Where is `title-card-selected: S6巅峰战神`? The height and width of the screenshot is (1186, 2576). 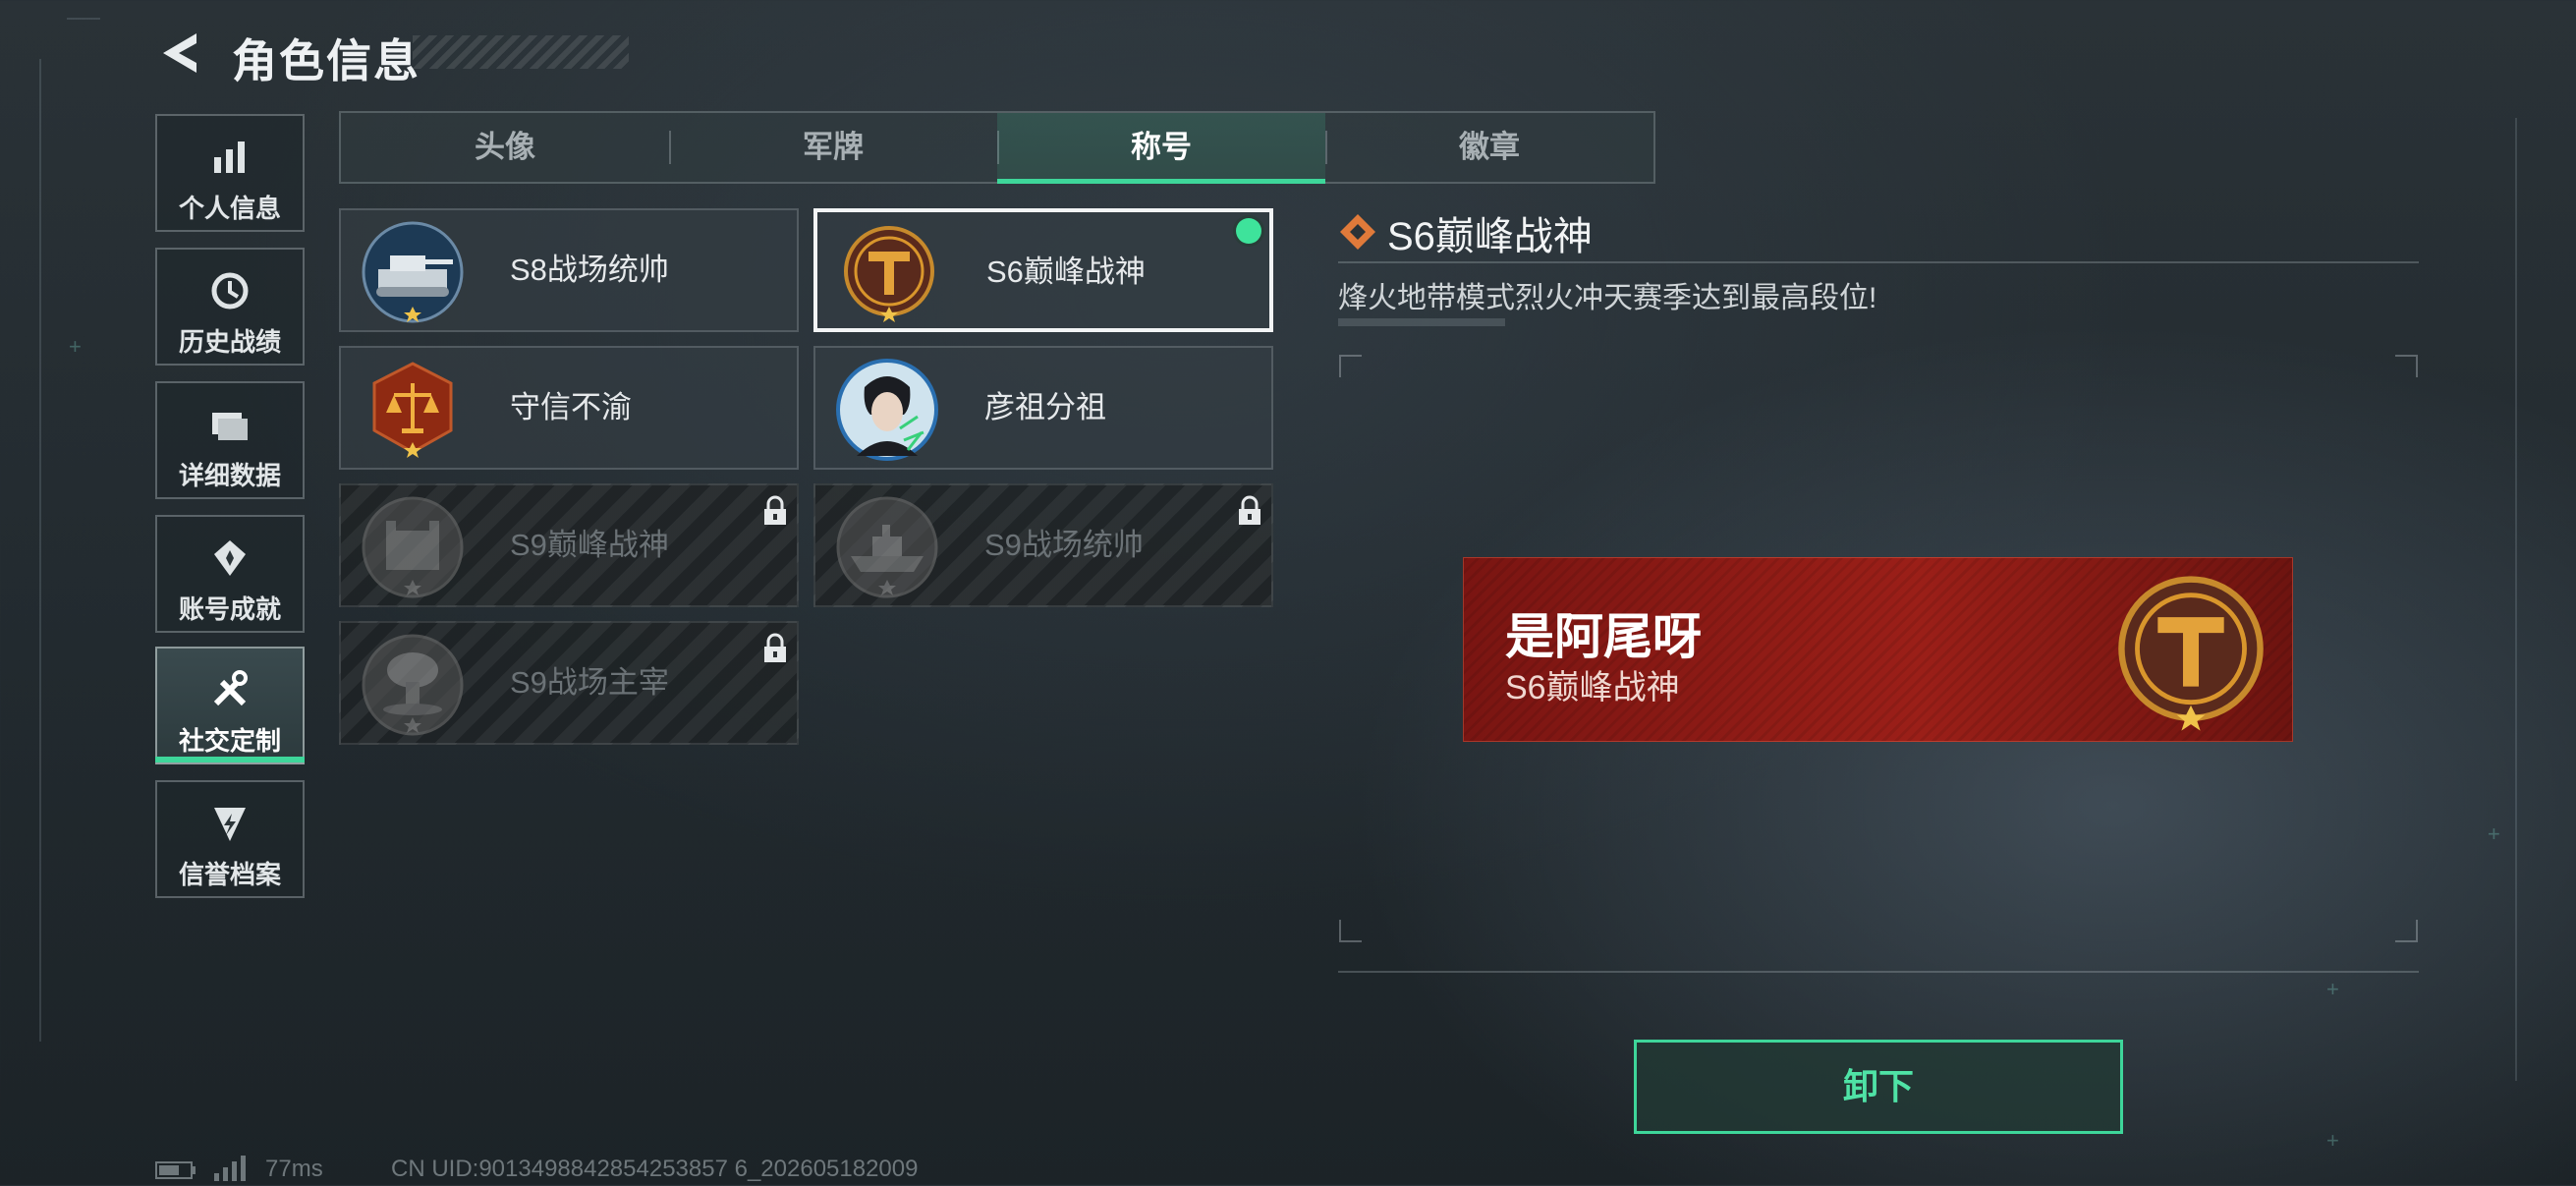
title-card-selected: S6巅峰战神 is located at coordinates (1043, 270).